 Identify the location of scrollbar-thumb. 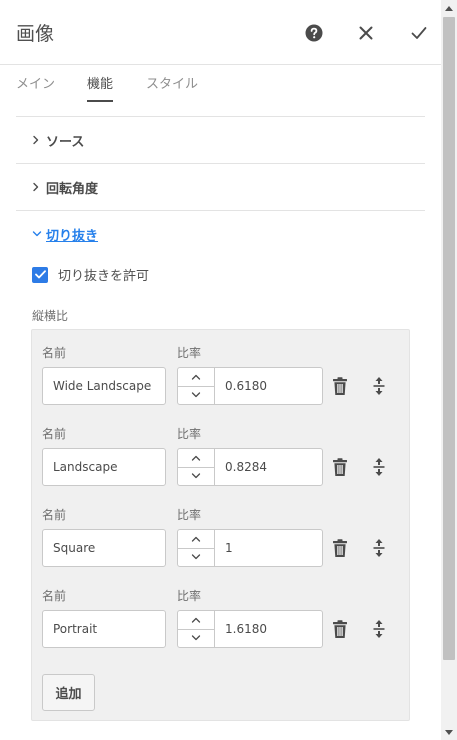
(449, 338).